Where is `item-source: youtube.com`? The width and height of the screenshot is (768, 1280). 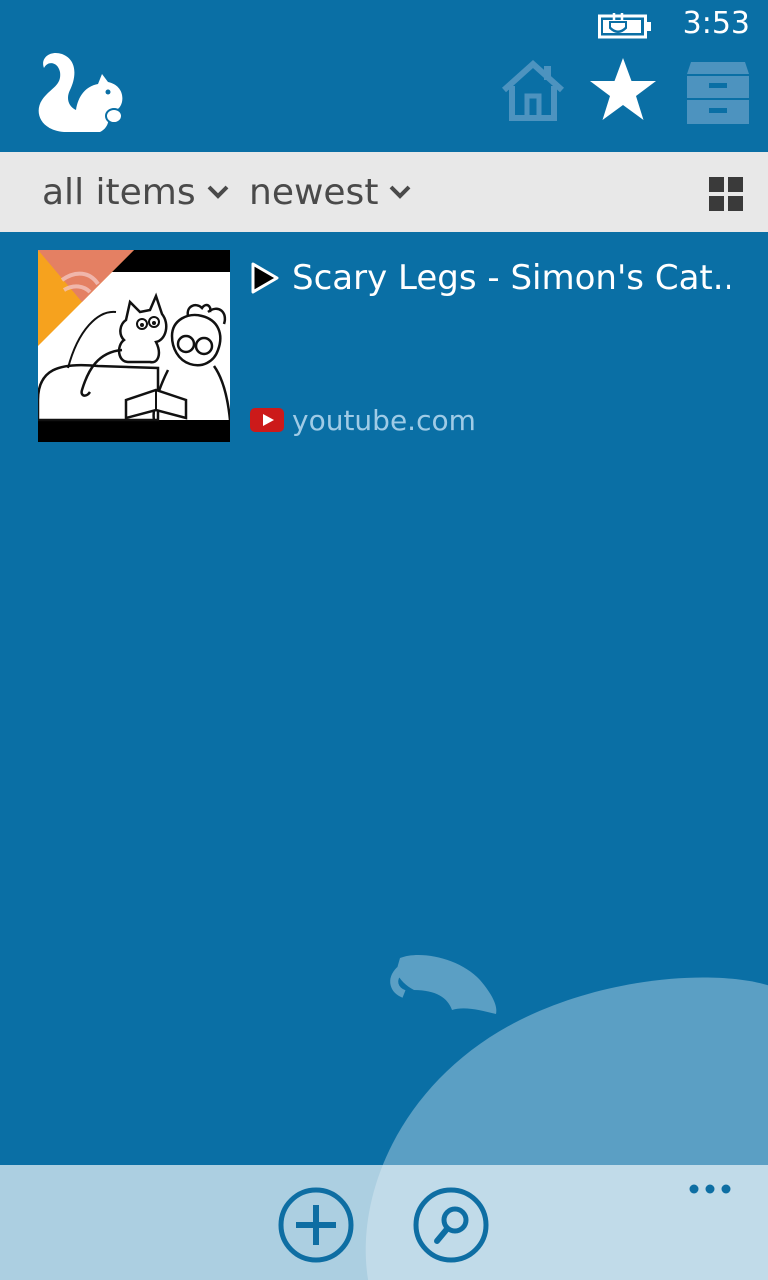
item-source: youtube.com is located at coordinates (363, 420).